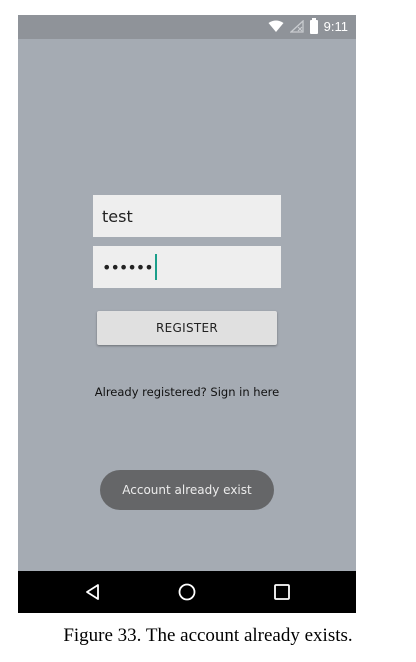  Describe the element at coordinates (93, 592) in the screenshot. I see `back-icon` at that location.